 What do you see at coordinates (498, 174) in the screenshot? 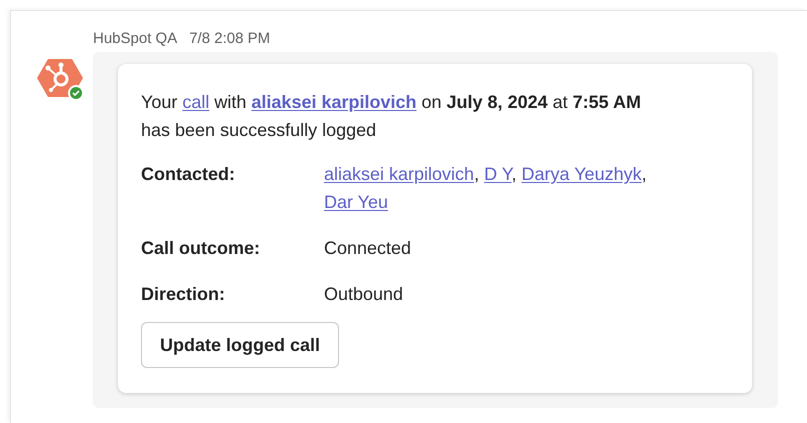
I see `contact-link: D Y` at bounding box center [498, 174].